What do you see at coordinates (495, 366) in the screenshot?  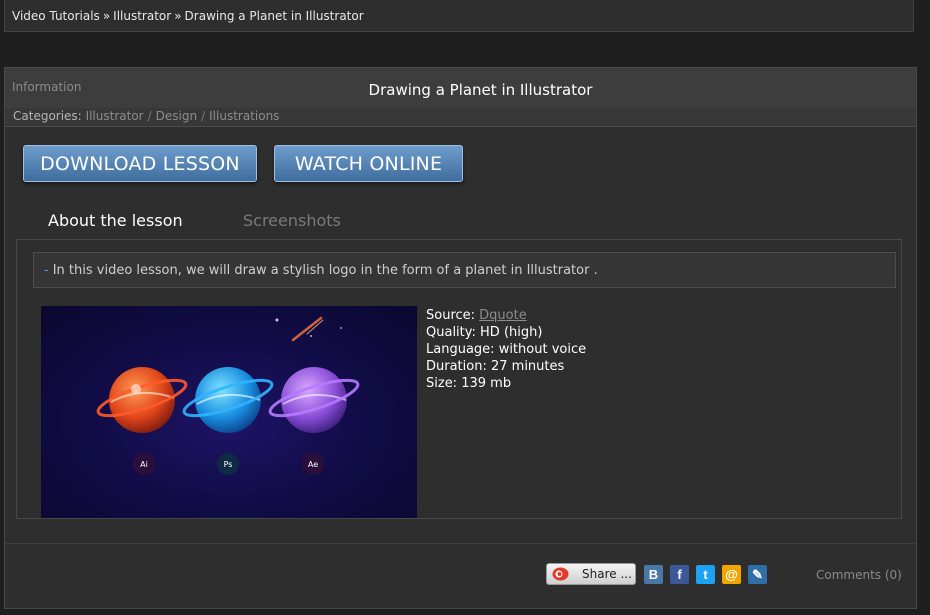 I see `detail-duration: Duration: 27 minutes` at bounding box center [495, 366].